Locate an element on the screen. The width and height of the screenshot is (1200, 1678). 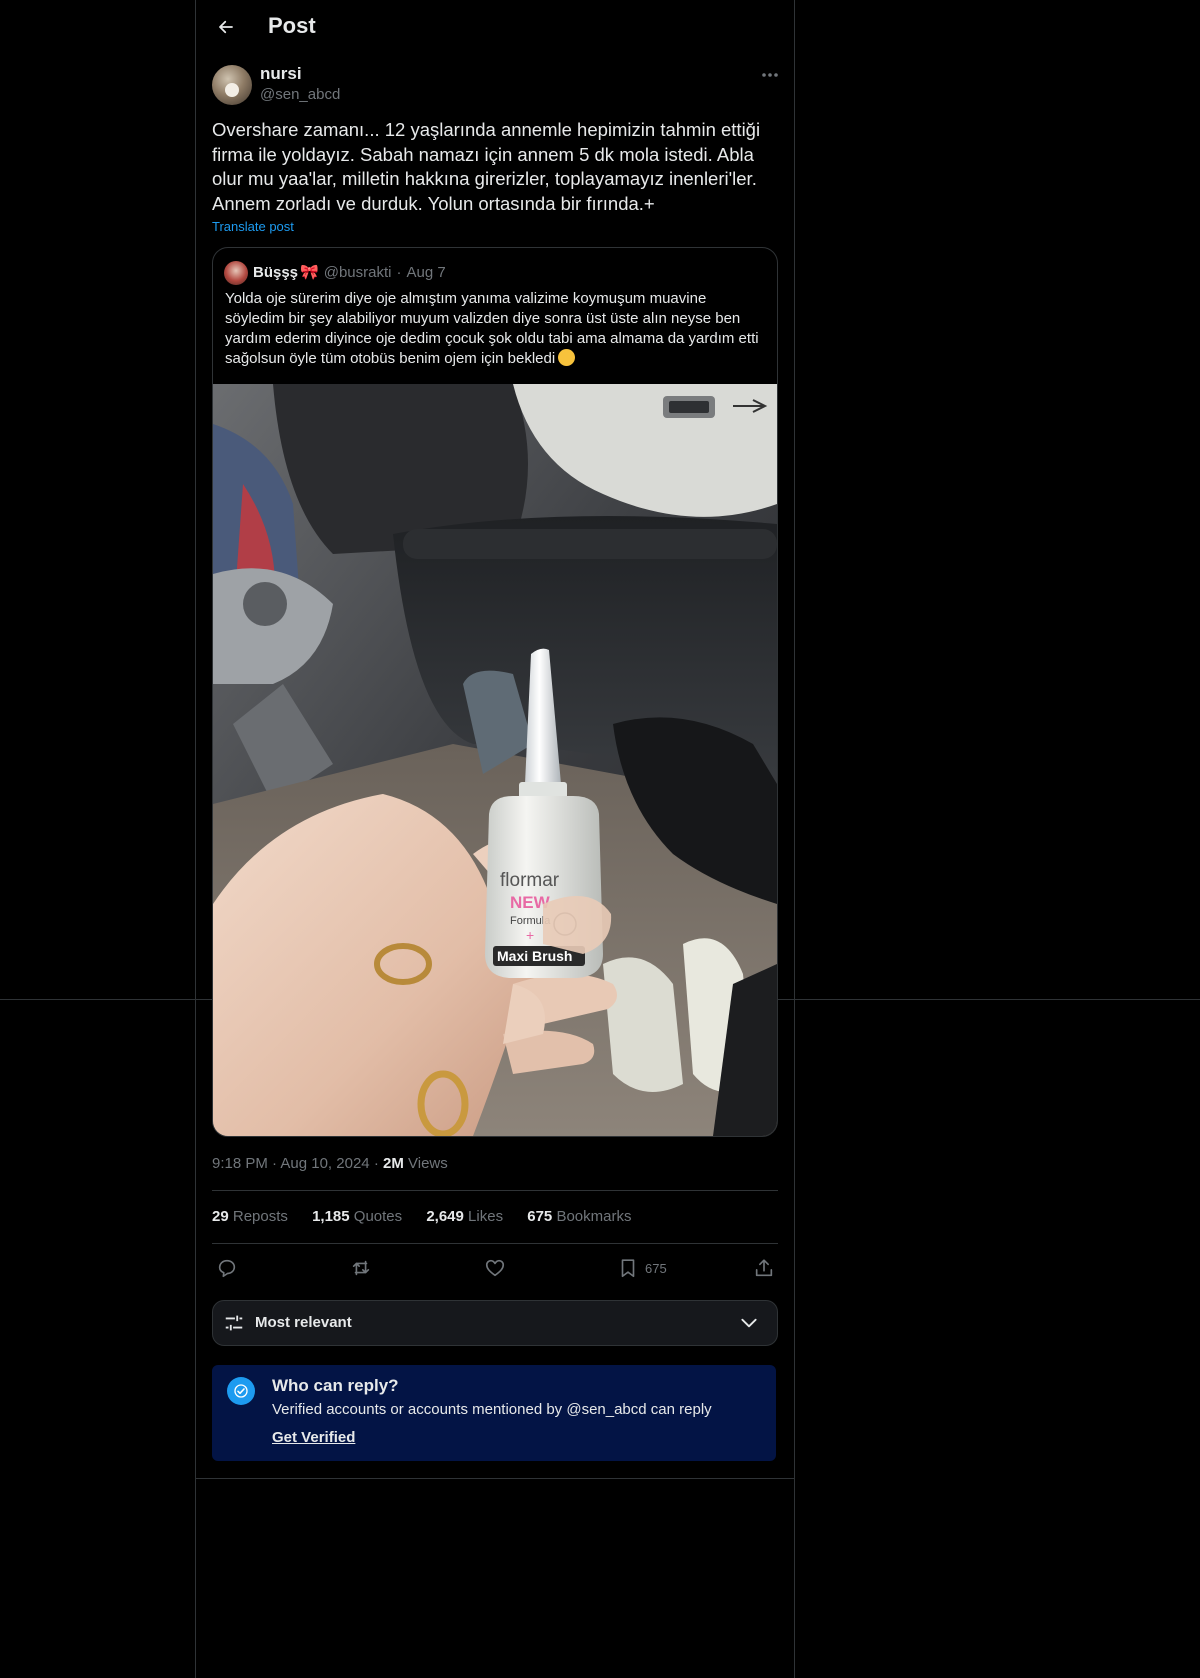
quotes-stat: 1,185 Quotes is located at coordinates (357, 1216).